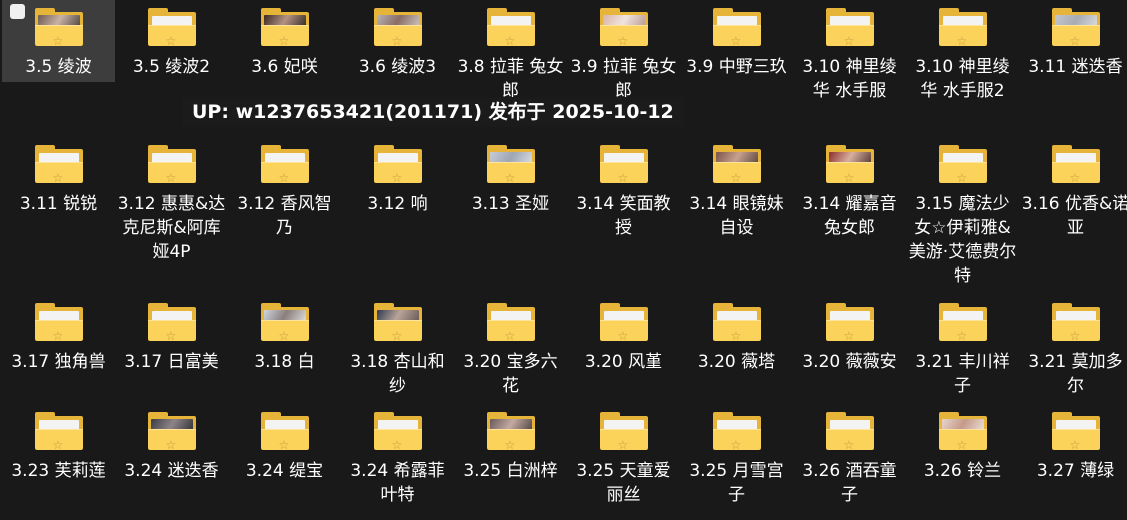 The image size is (1127, 520). I want to click on folder-item: ☆ 3.25 天童爱丽丝, so click(623, 462).